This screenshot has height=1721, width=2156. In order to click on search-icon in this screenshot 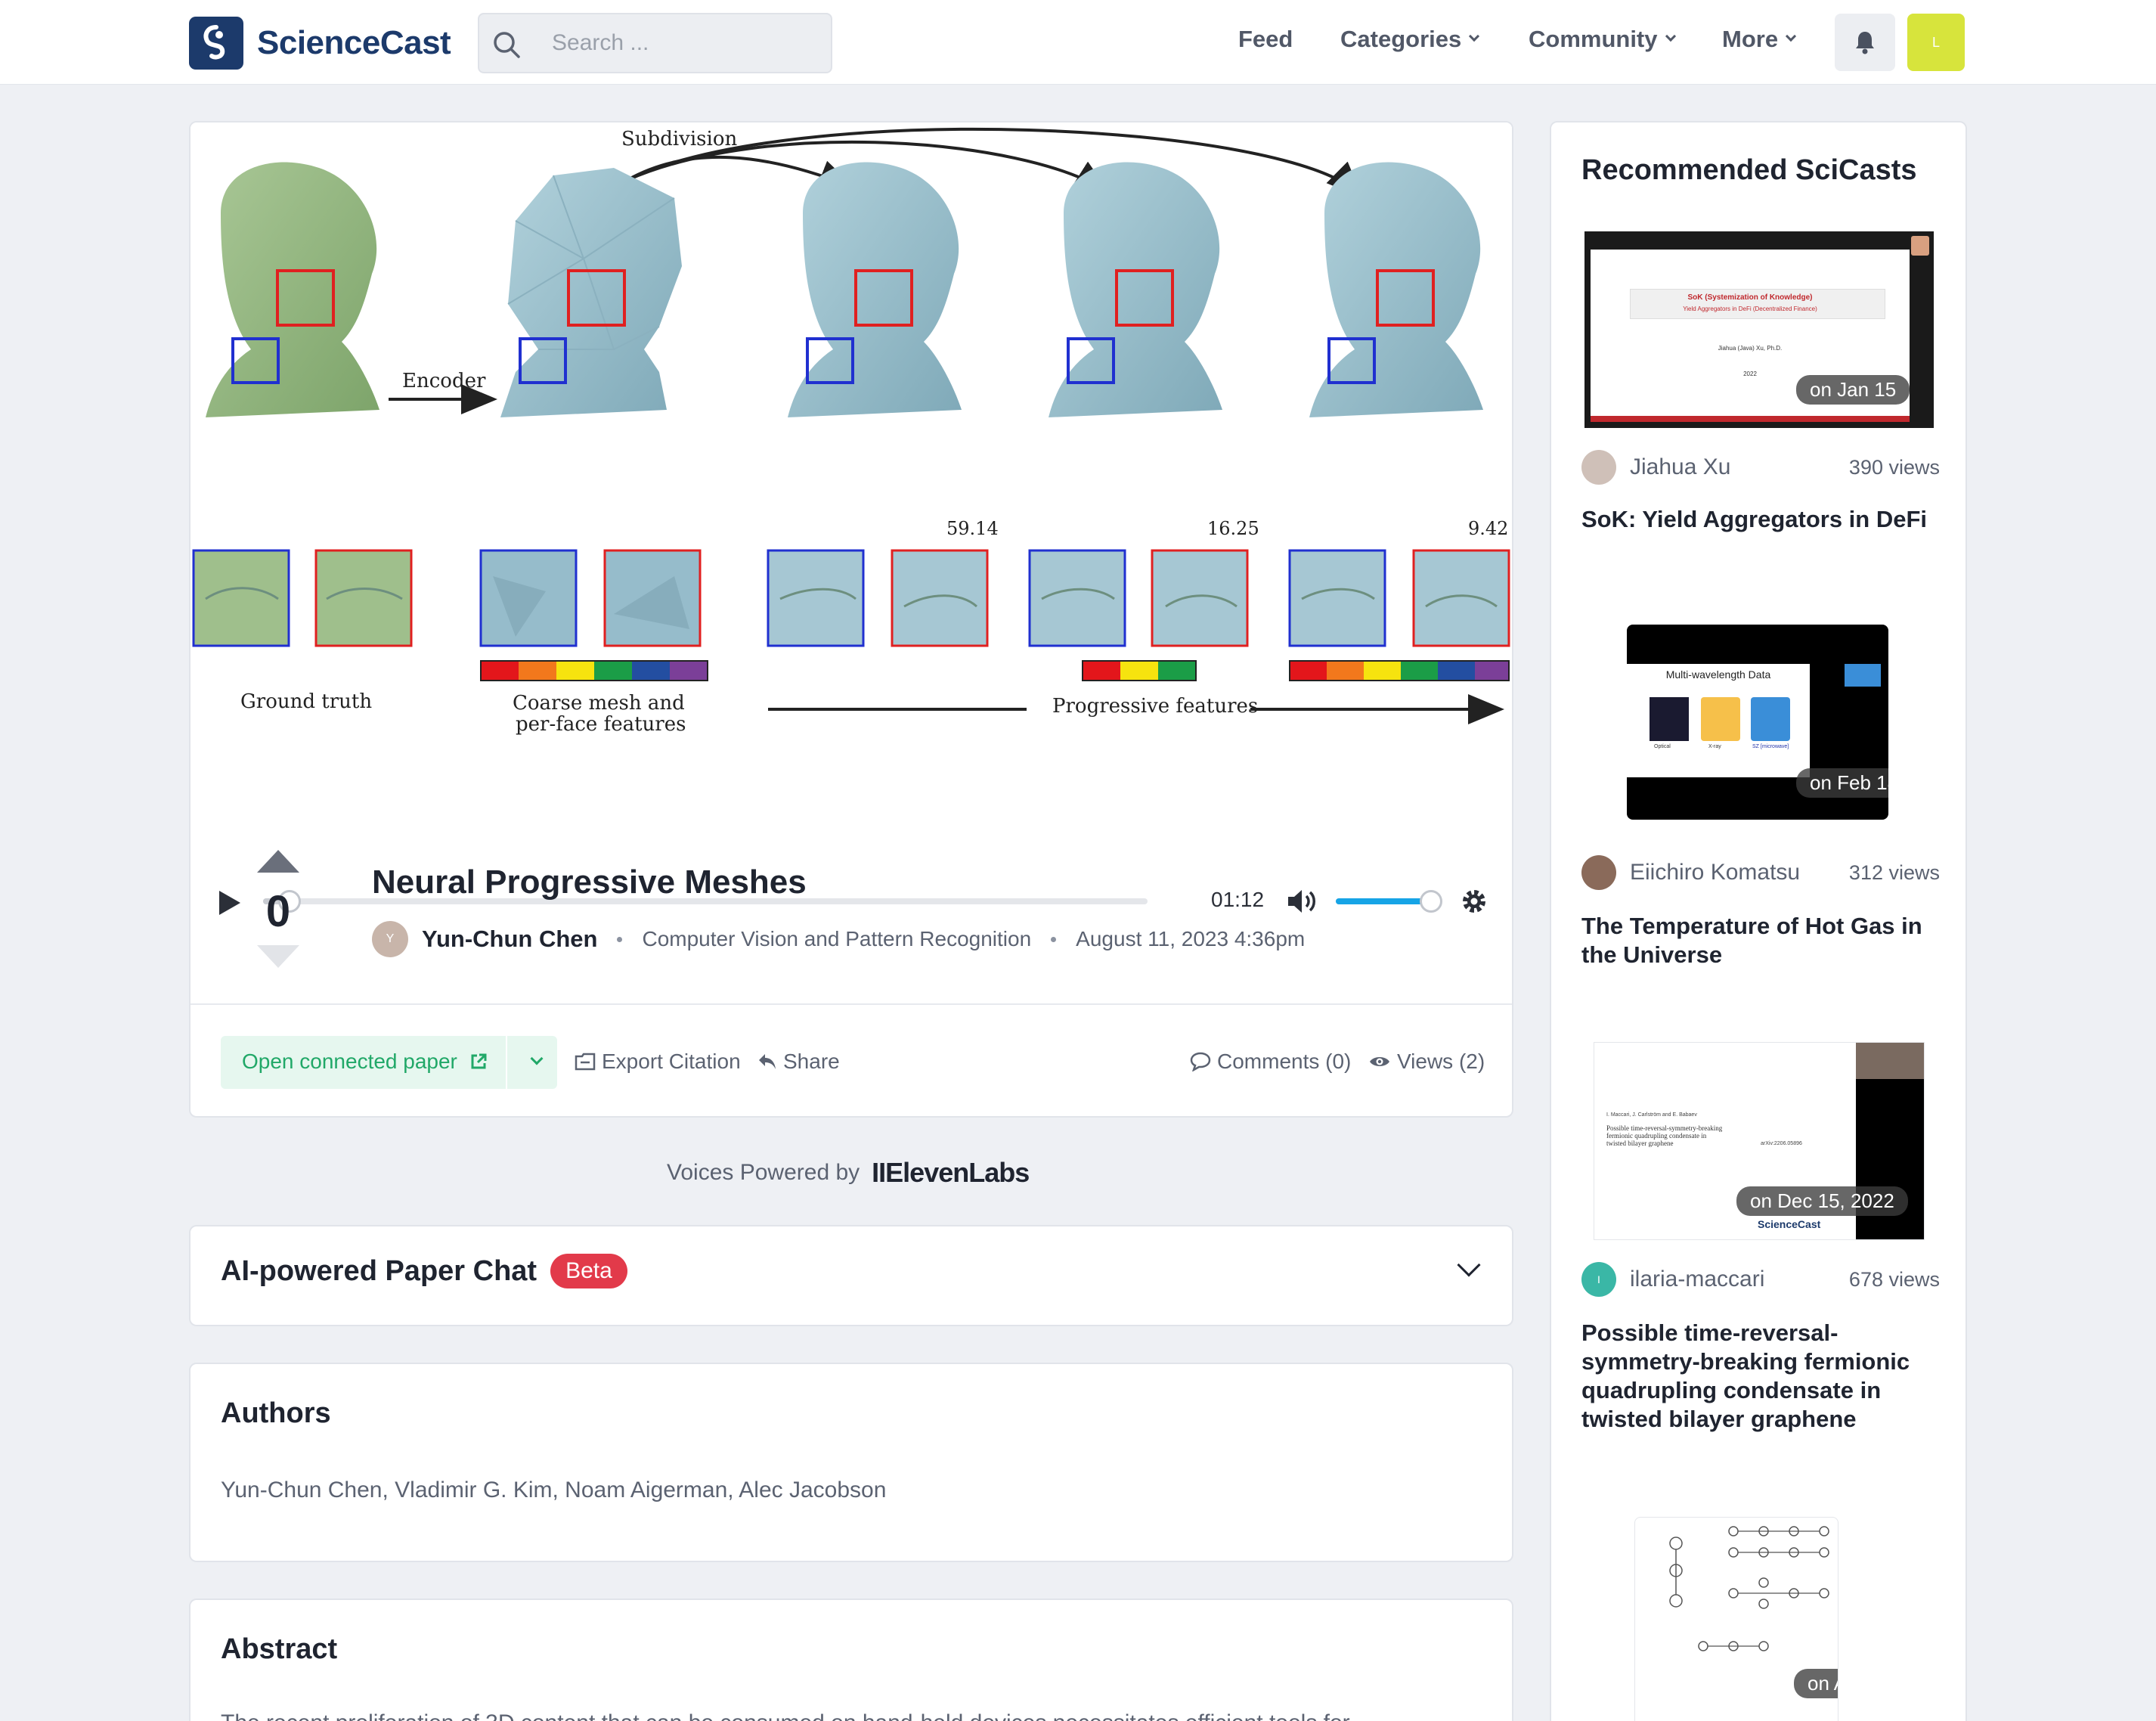, I will do `click(507, 45)`.